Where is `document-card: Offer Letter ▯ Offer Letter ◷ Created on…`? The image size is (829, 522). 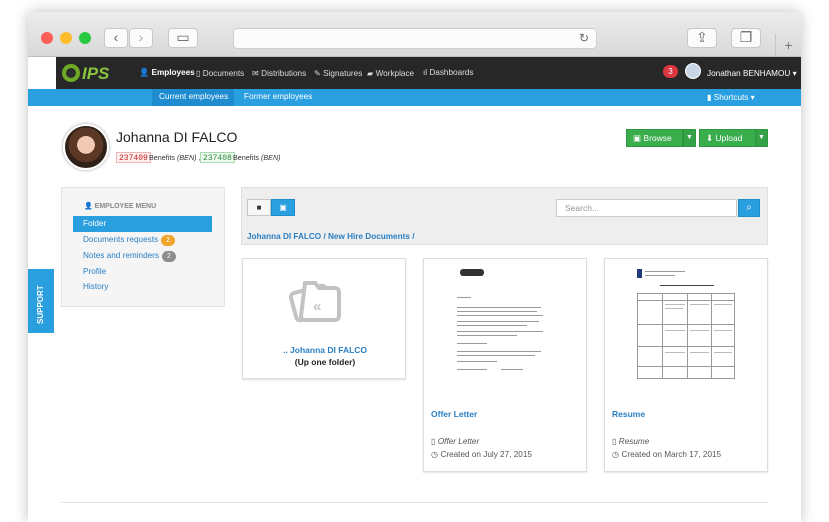 document-card: Offer Letter ▯ Offer Letter ◷ Created on… is located at coordinates (505, 365).